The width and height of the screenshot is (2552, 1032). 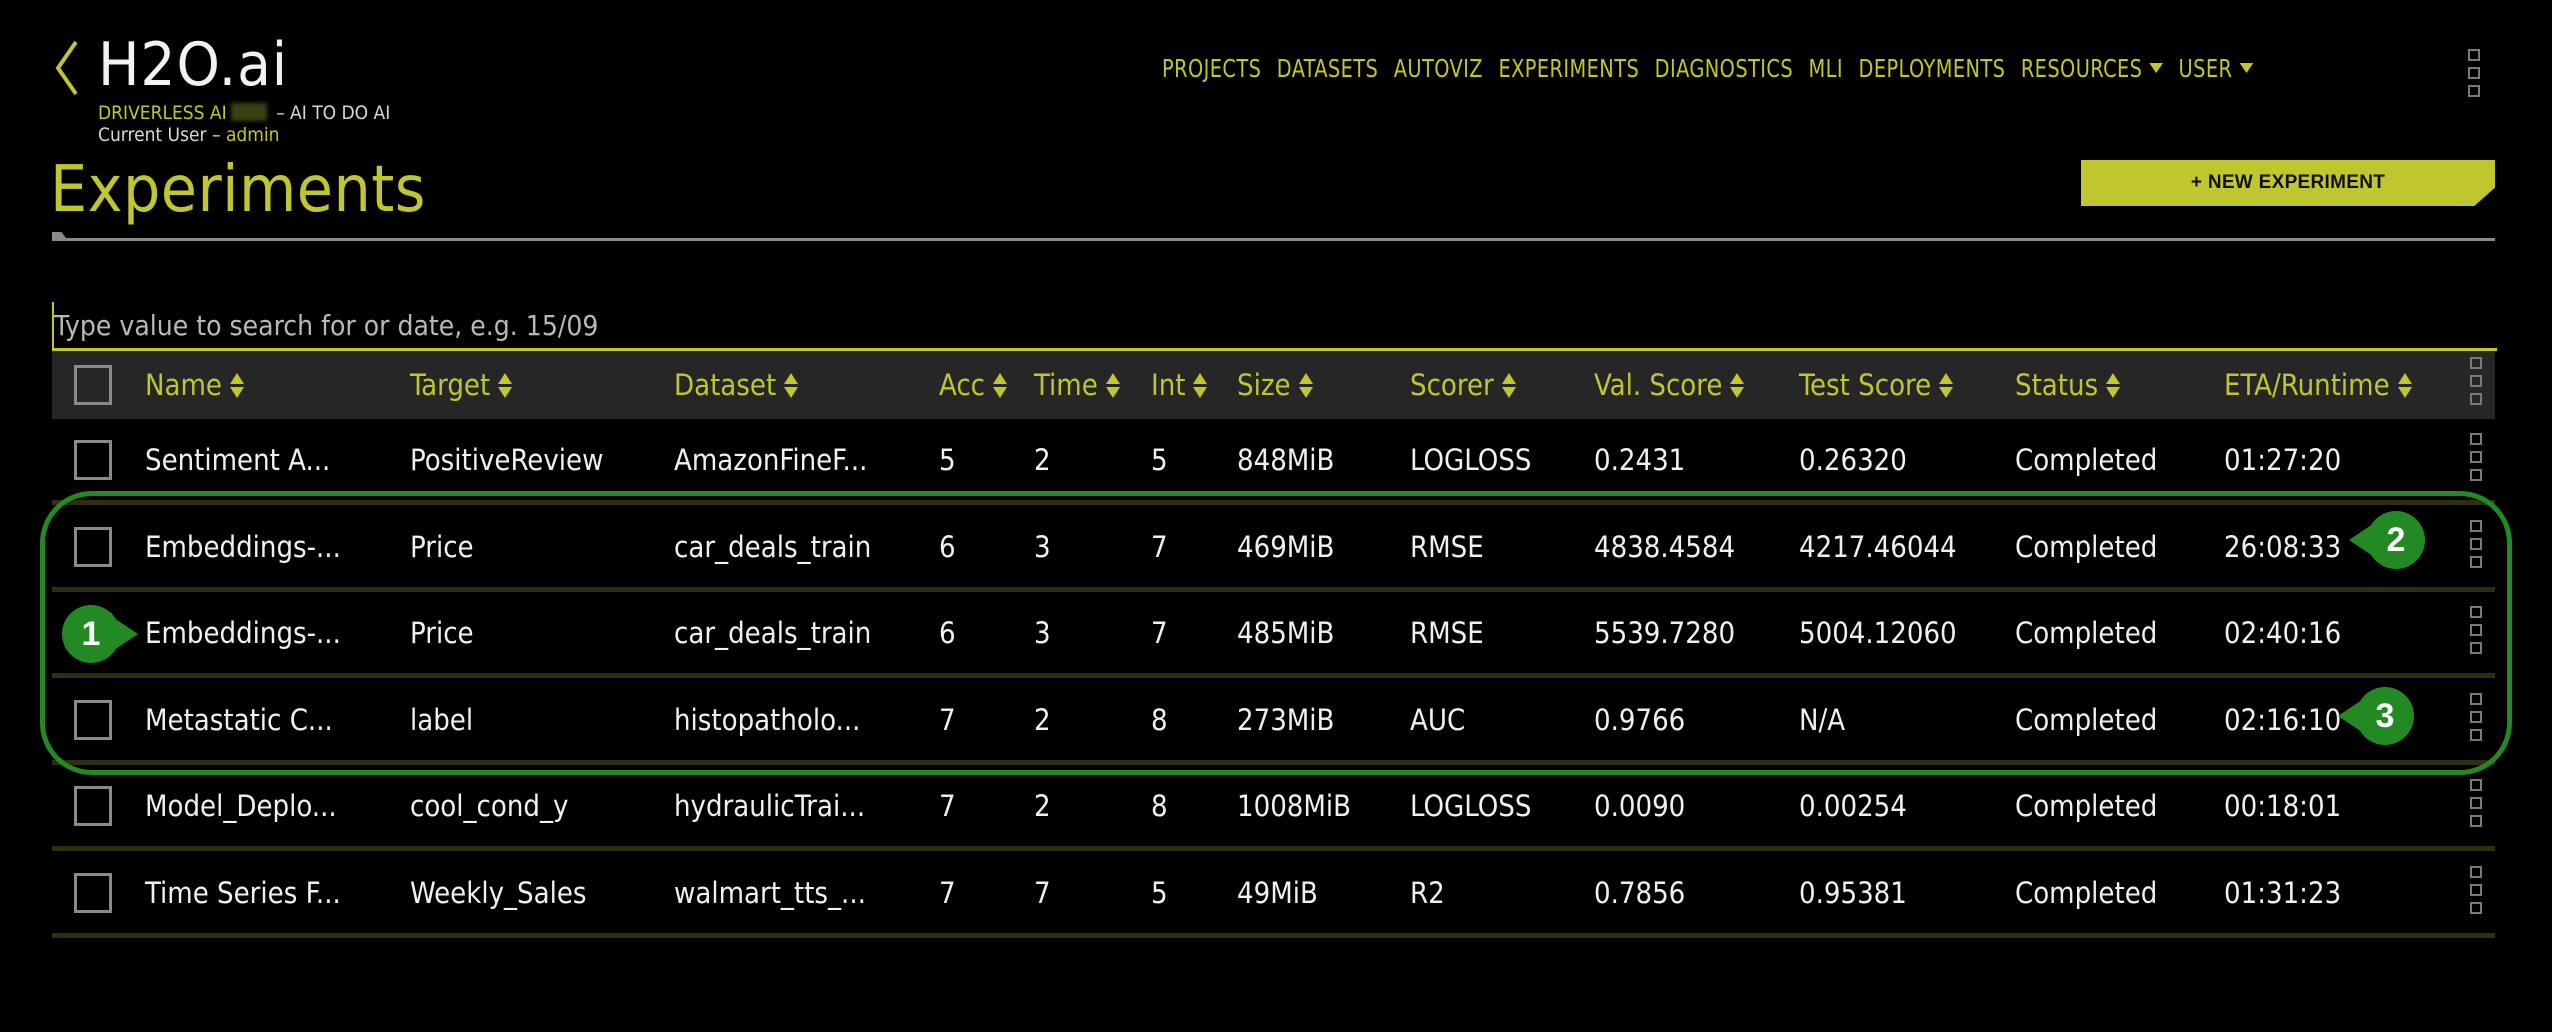 What do you see at coordinates (248, 112) in the screenshot?
I see `redacted-version` at bounding box center [248, 112].